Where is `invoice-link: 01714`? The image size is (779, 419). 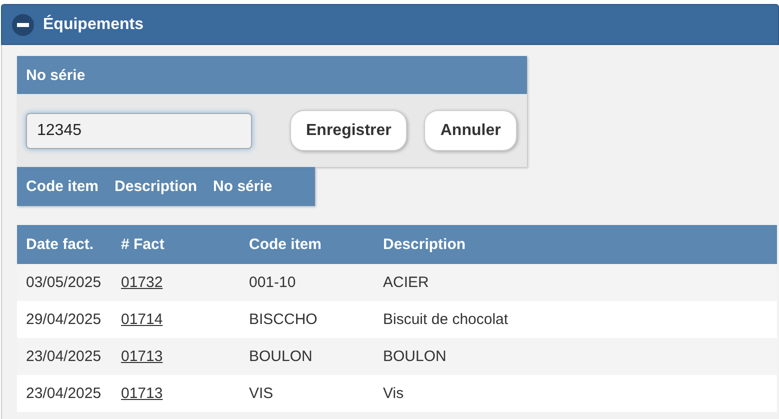 invoice-link: 01714 is located at coordinates (142, 319).